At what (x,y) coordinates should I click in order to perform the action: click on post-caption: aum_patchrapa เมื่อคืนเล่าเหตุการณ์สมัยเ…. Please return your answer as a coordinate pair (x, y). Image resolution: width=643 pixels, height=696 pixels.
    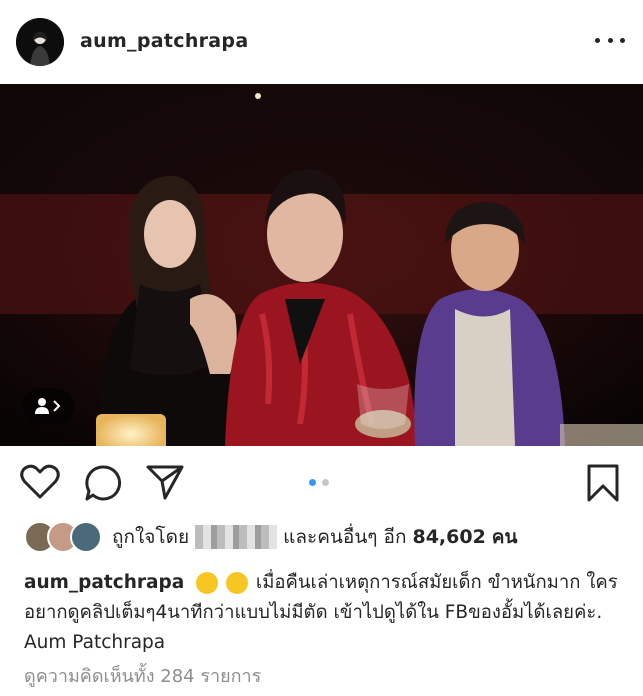
    Looking at the image, I should click on (324, 613).